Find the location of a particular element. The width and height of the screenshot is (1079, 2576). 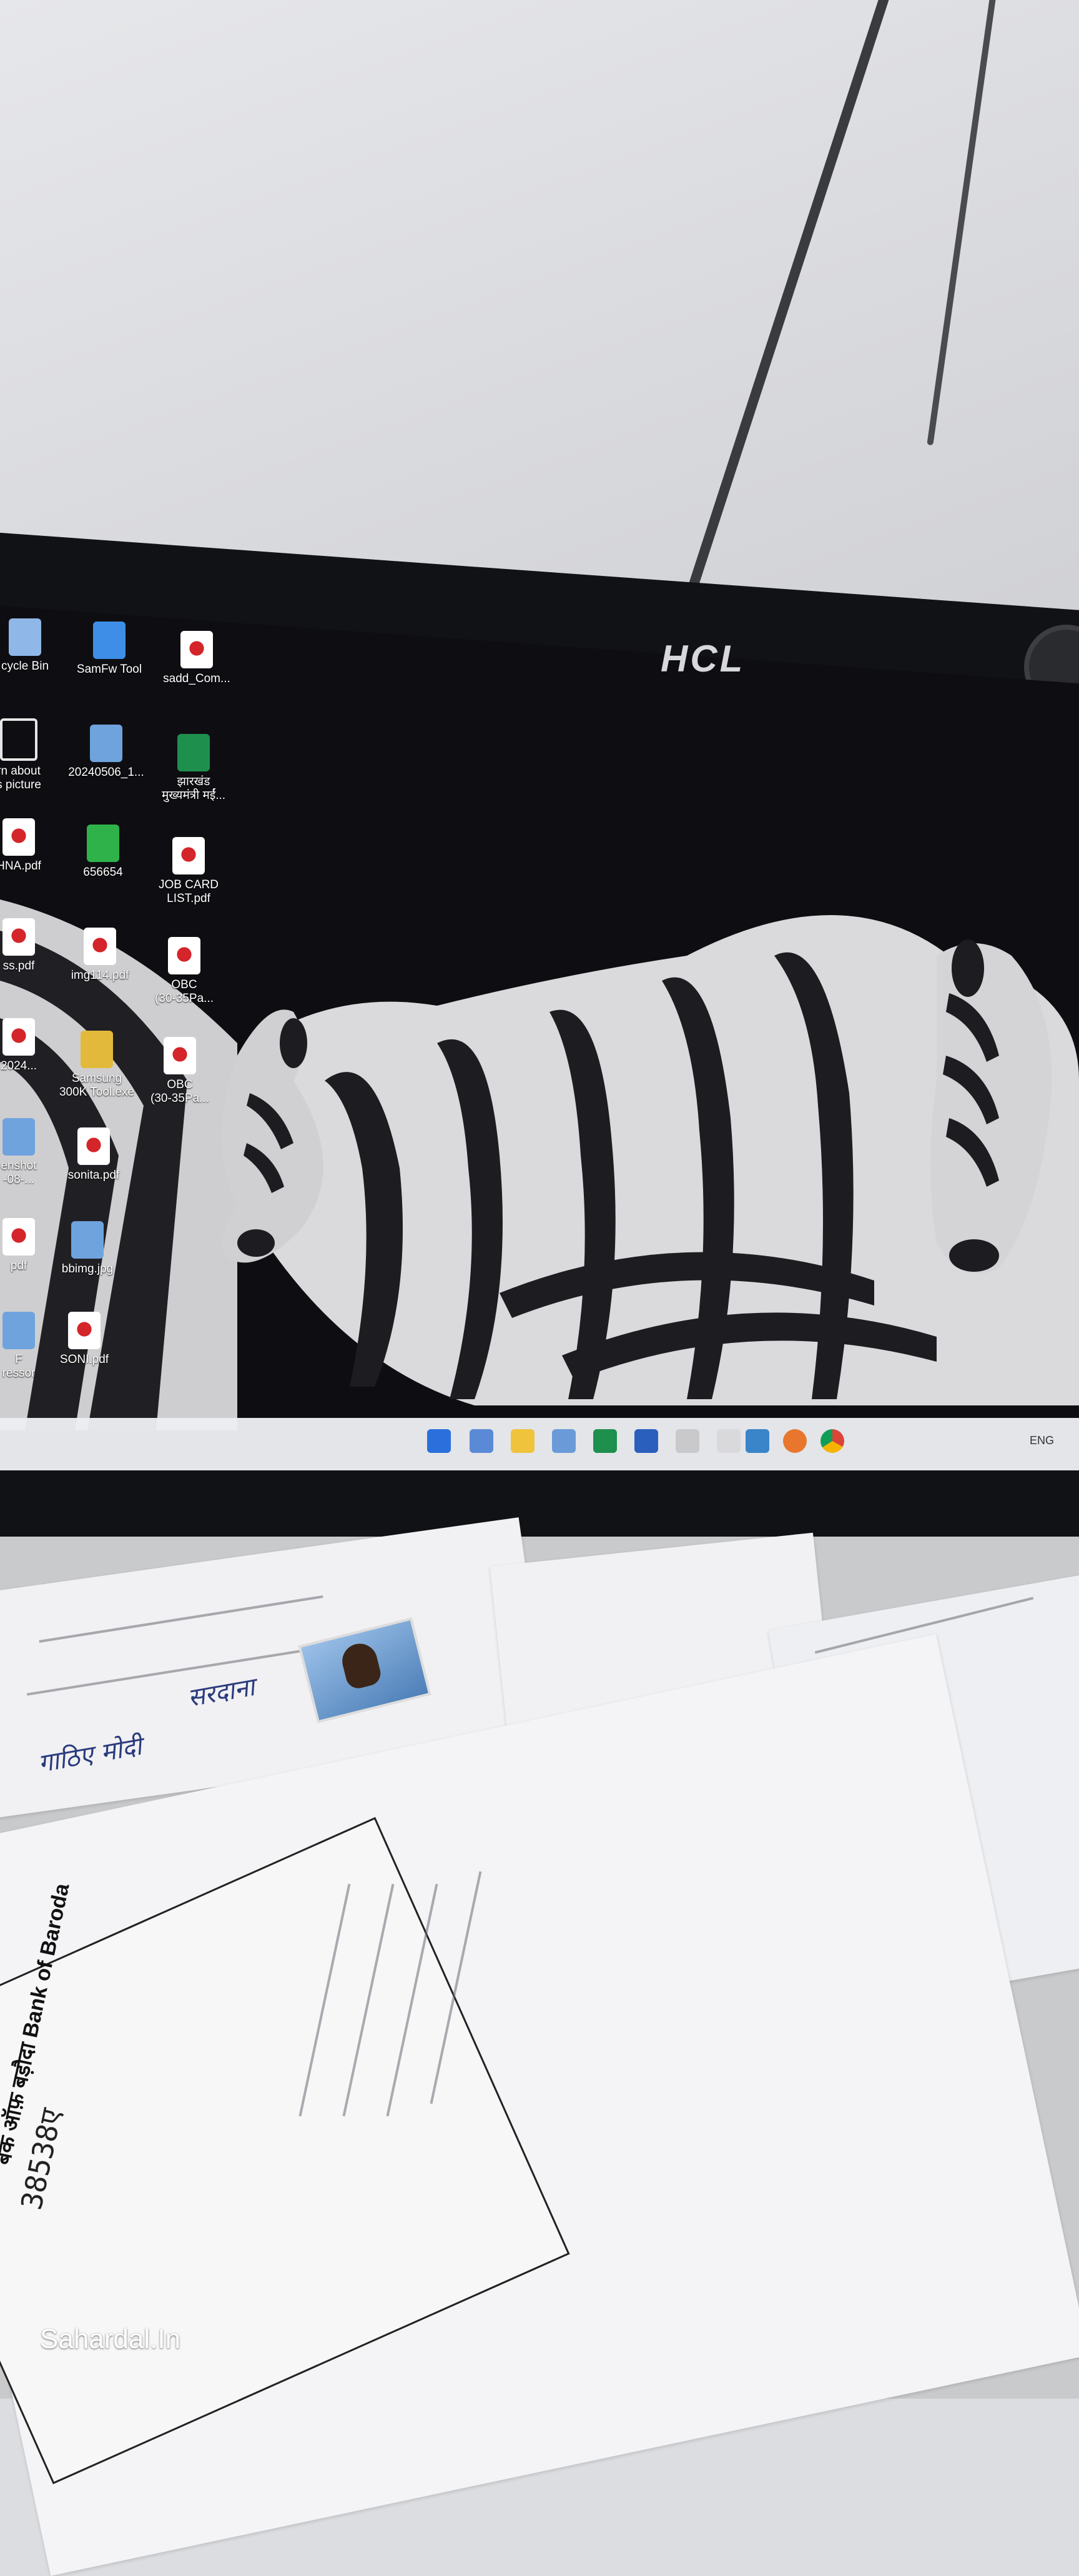

desktop-icon-ss-pdf: ss.pdf is located at coordinates (31, 945).